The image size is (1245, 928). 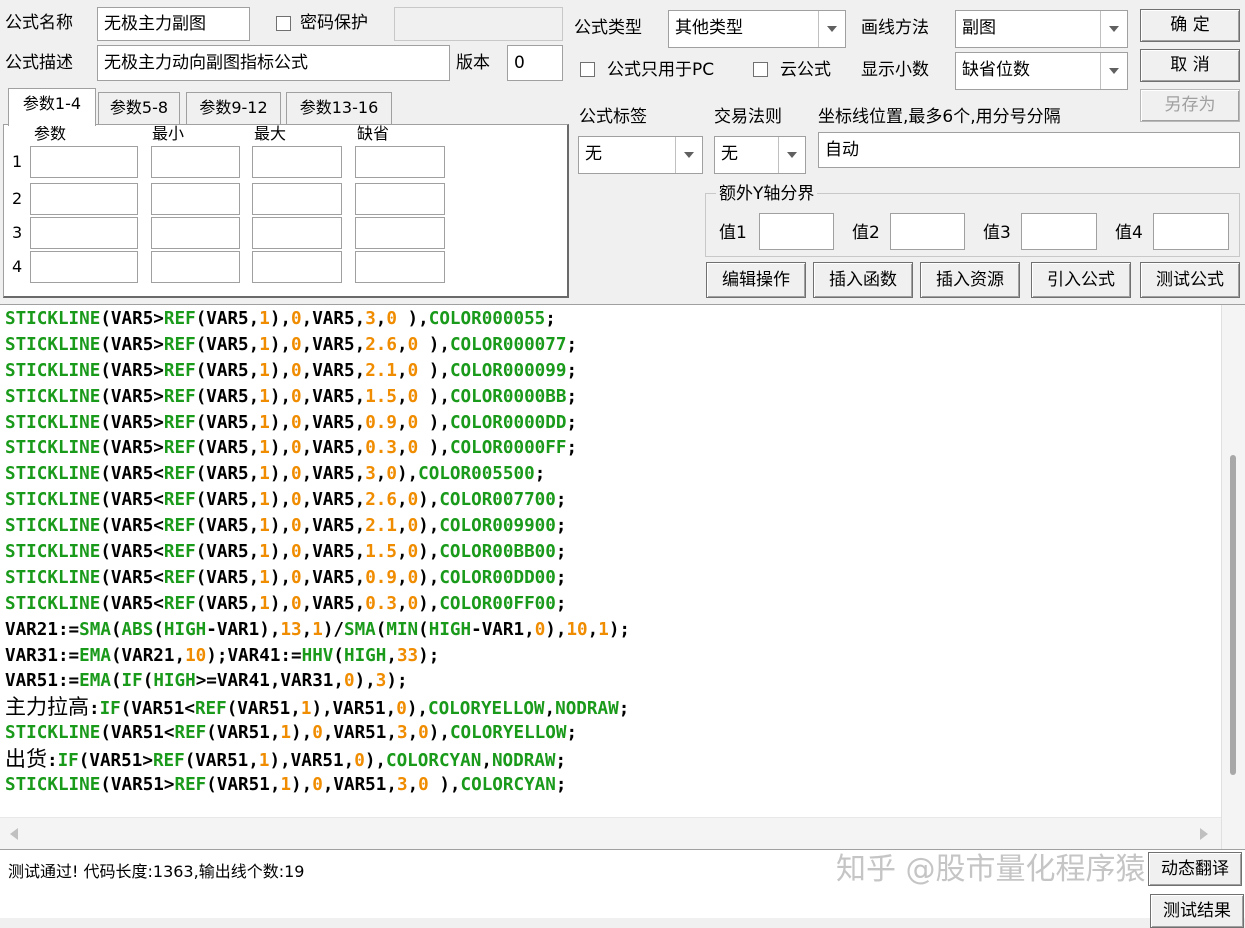 I want to click on insert-function-button: 插入函数, so click(x=863, y=280).